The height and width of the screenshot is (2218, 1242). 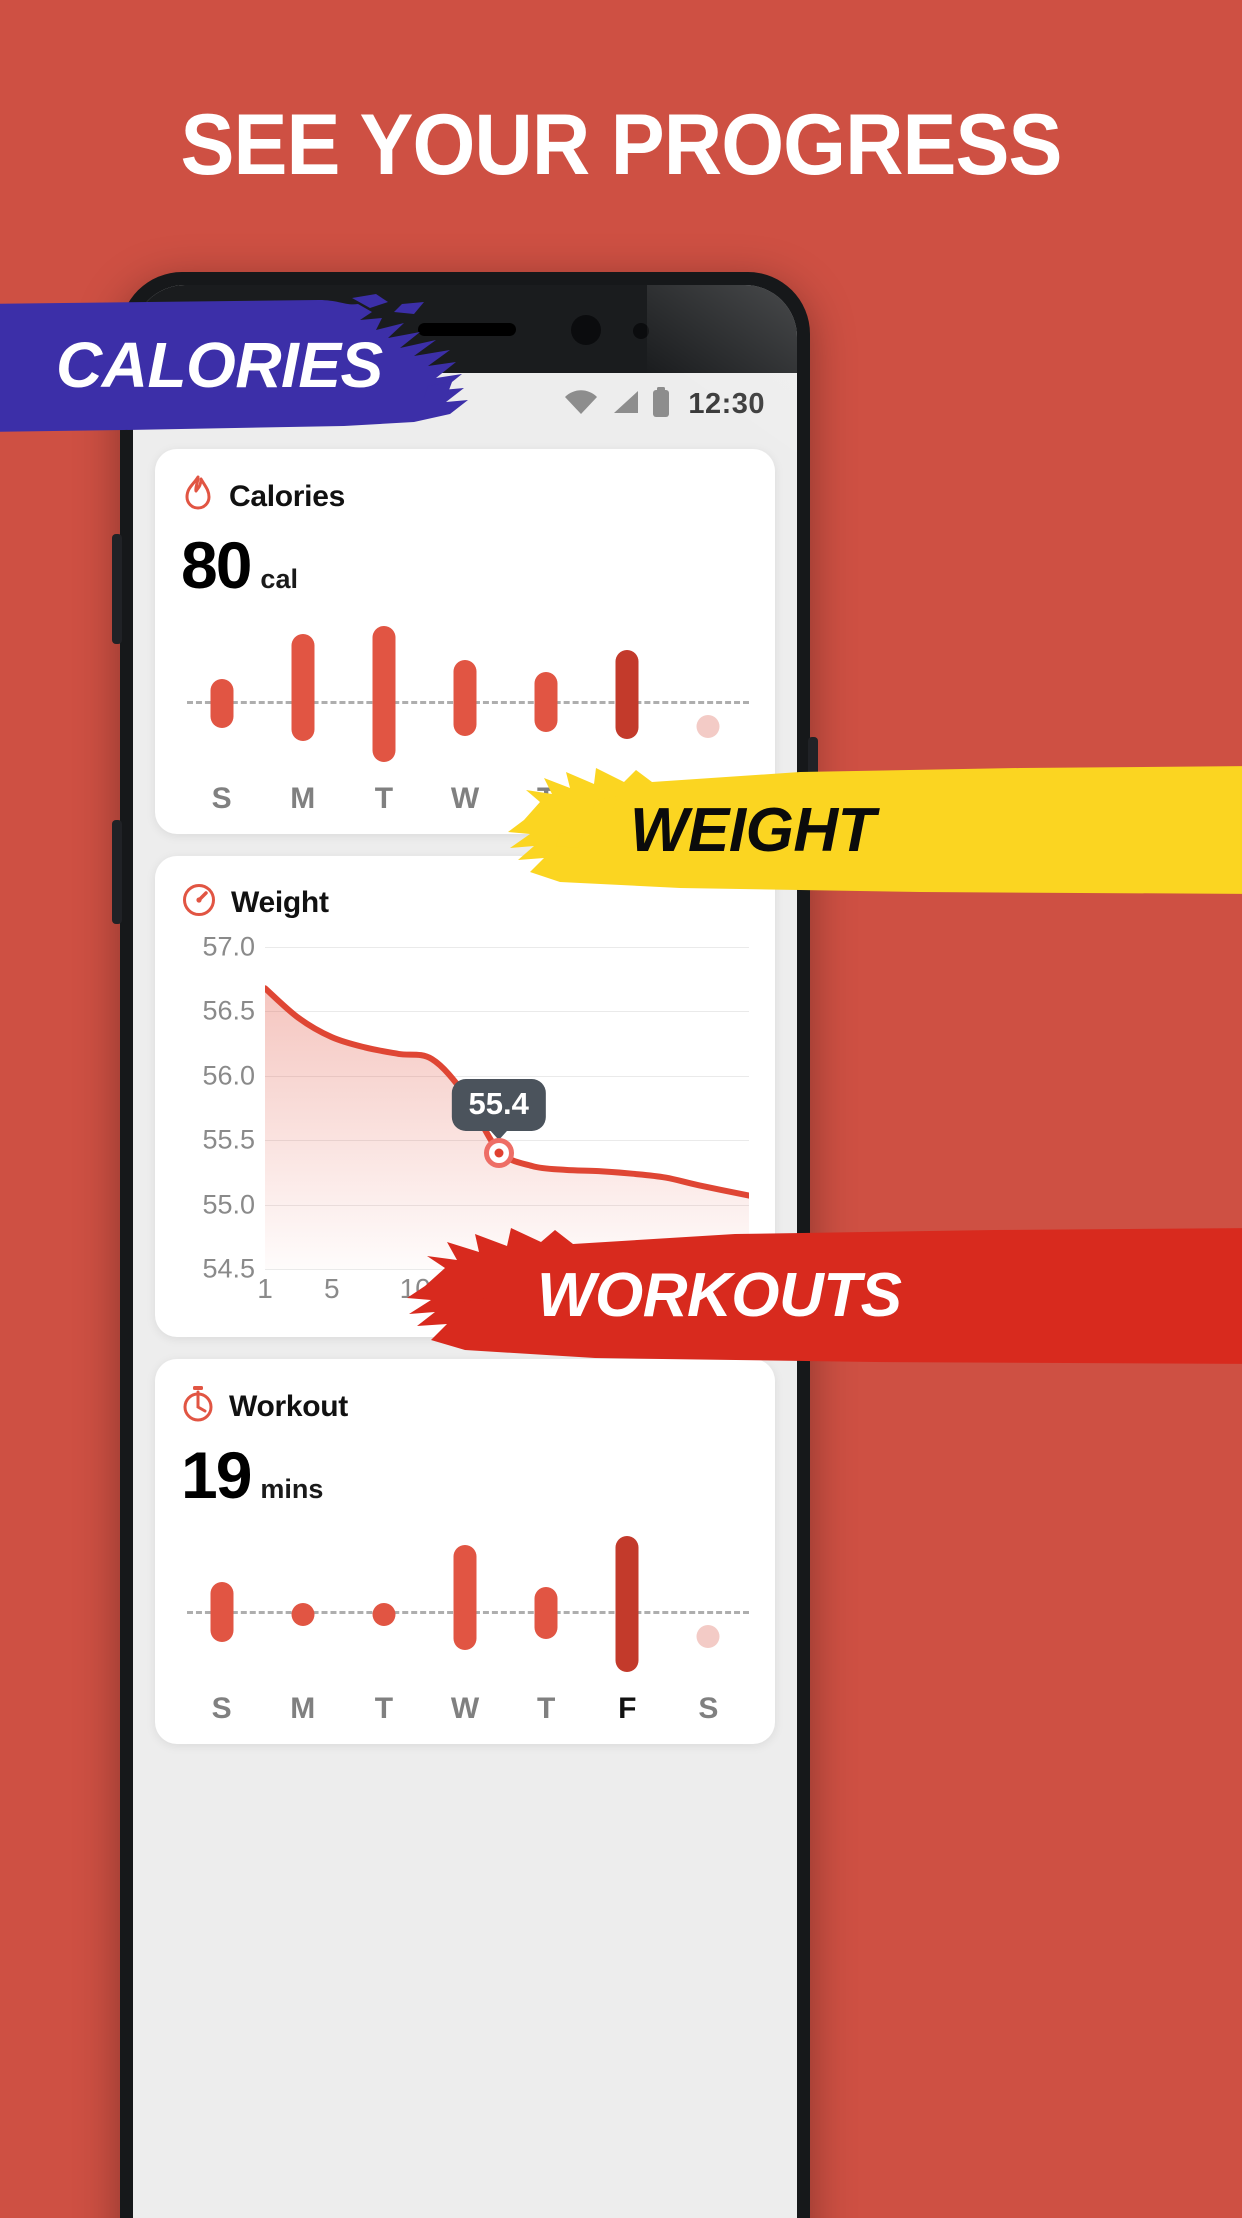 I want to click on weight-plot-area: 55.4, so click(x=507, y=1108).